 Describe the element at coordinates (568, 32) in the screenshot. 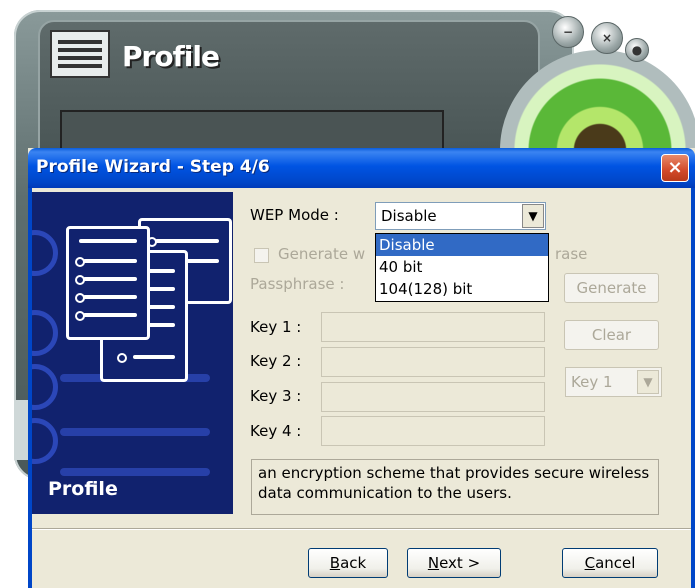

I see `minimize-icon: −` at that location.